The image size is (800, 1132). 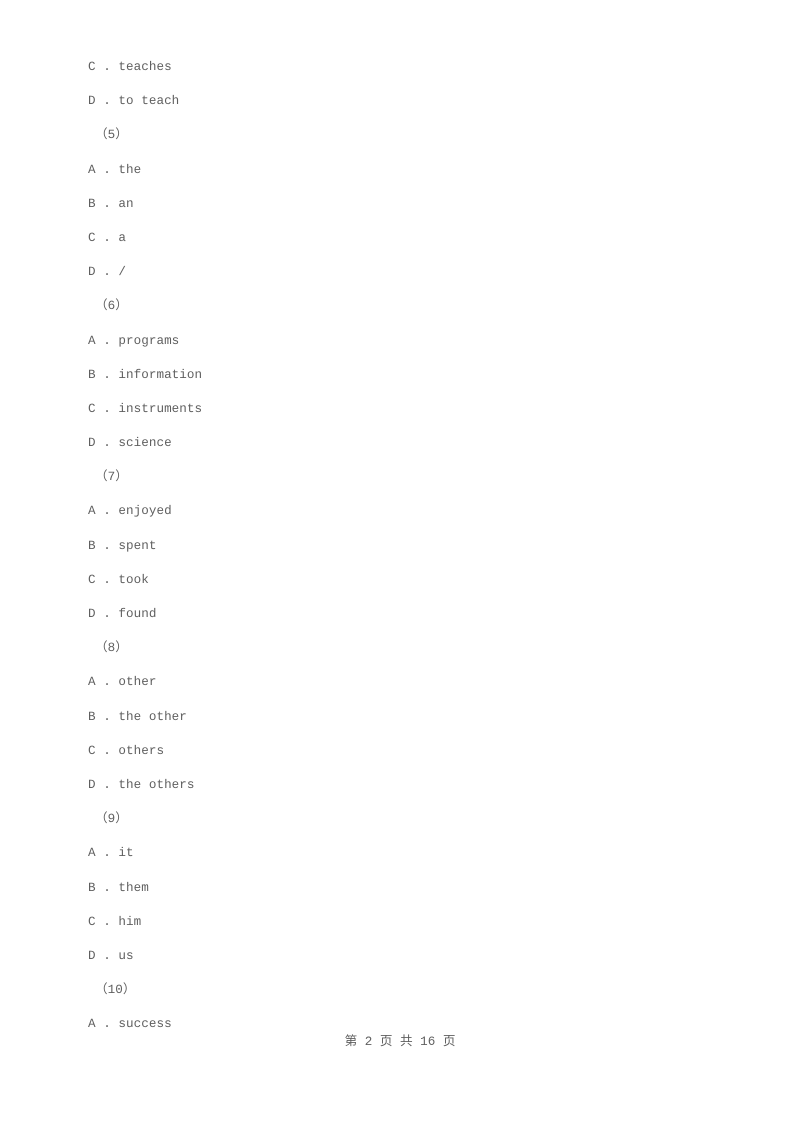 I want to click on answer-option: C . took, so click(x=118, y=579).